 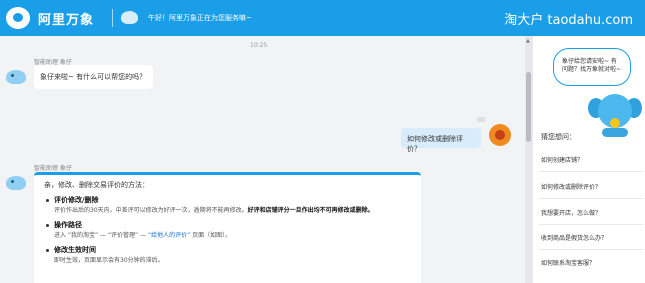 What do you see at coordinates (591, 237) in the screenshot?
I see `faq-item: 收到商品是假货怎么办？` at bounding box center [591, 237].